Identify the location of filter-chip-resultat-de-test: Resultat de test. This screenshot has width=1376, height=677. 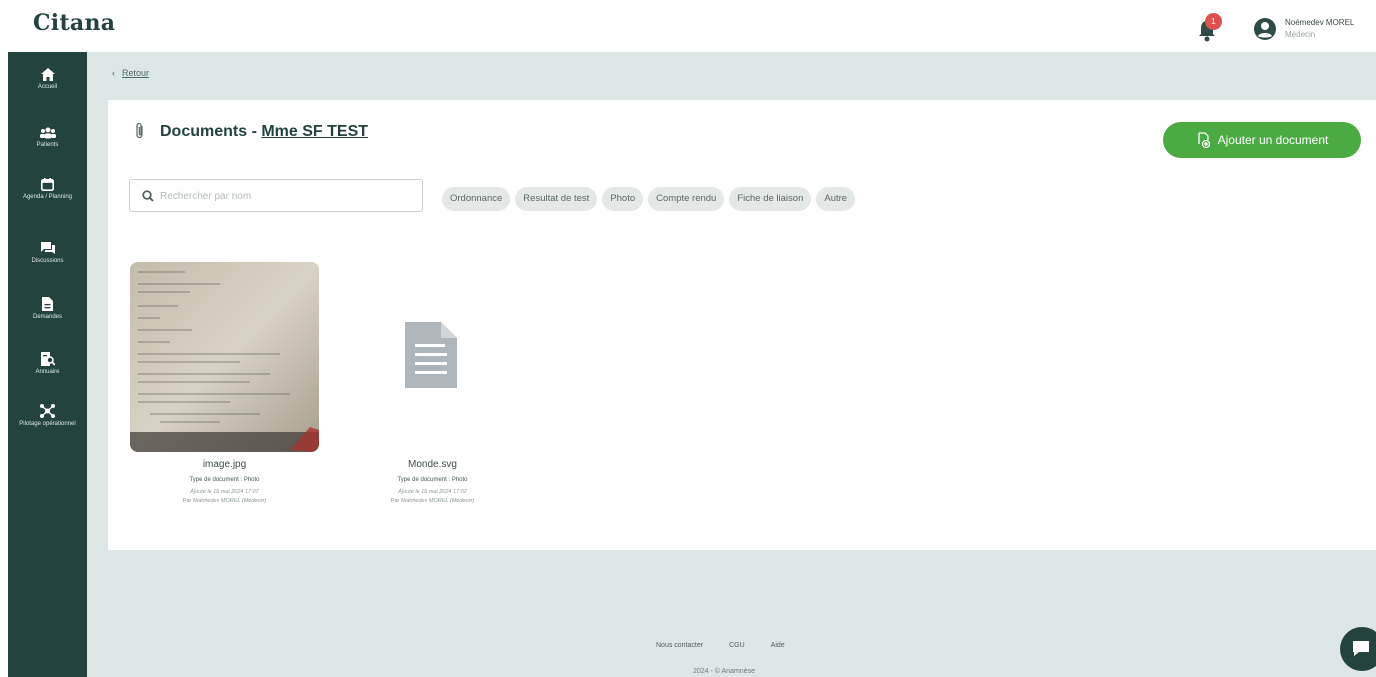
(556, 199).